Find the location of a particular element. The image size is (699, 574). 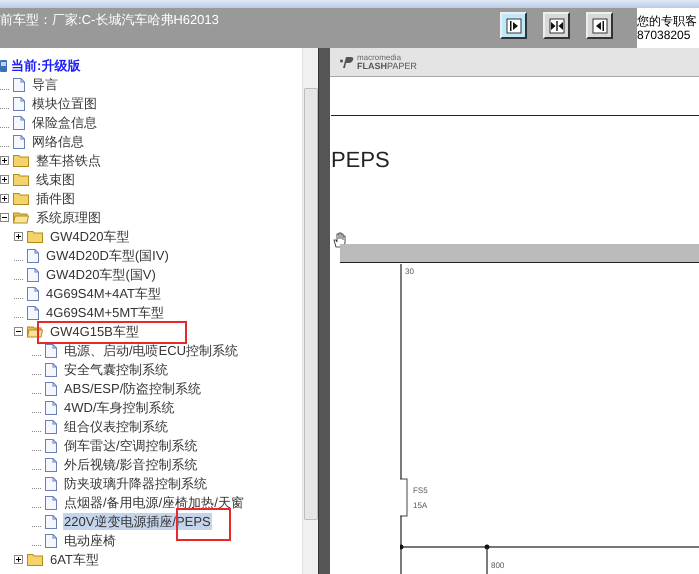

computer-icon is located at coordinates (4, 65).